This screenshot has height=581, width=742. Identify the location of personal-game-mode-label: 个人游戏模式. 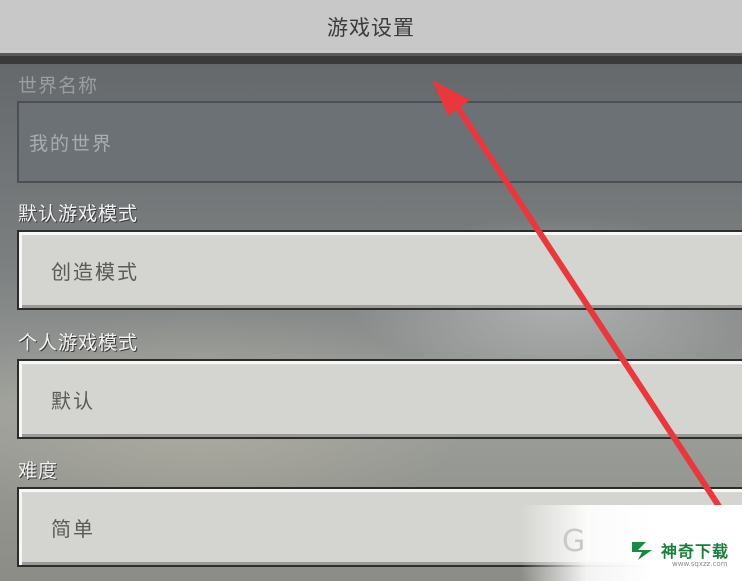
(78, 343).